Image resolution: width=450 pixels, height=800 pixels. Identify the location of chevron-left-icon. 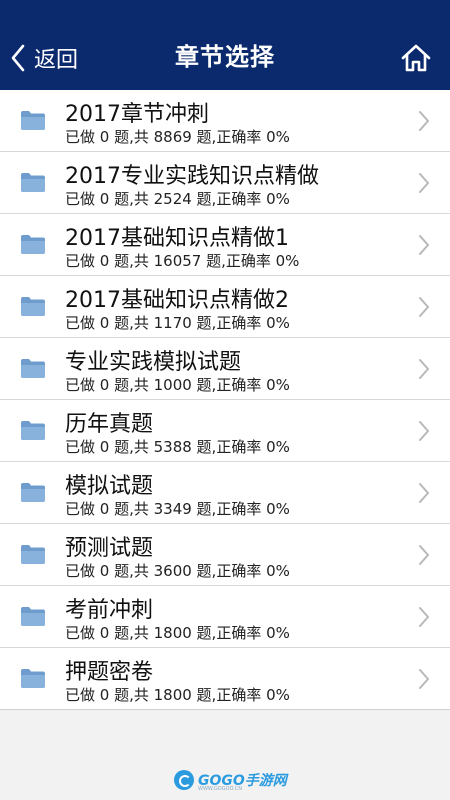
(18, 58).